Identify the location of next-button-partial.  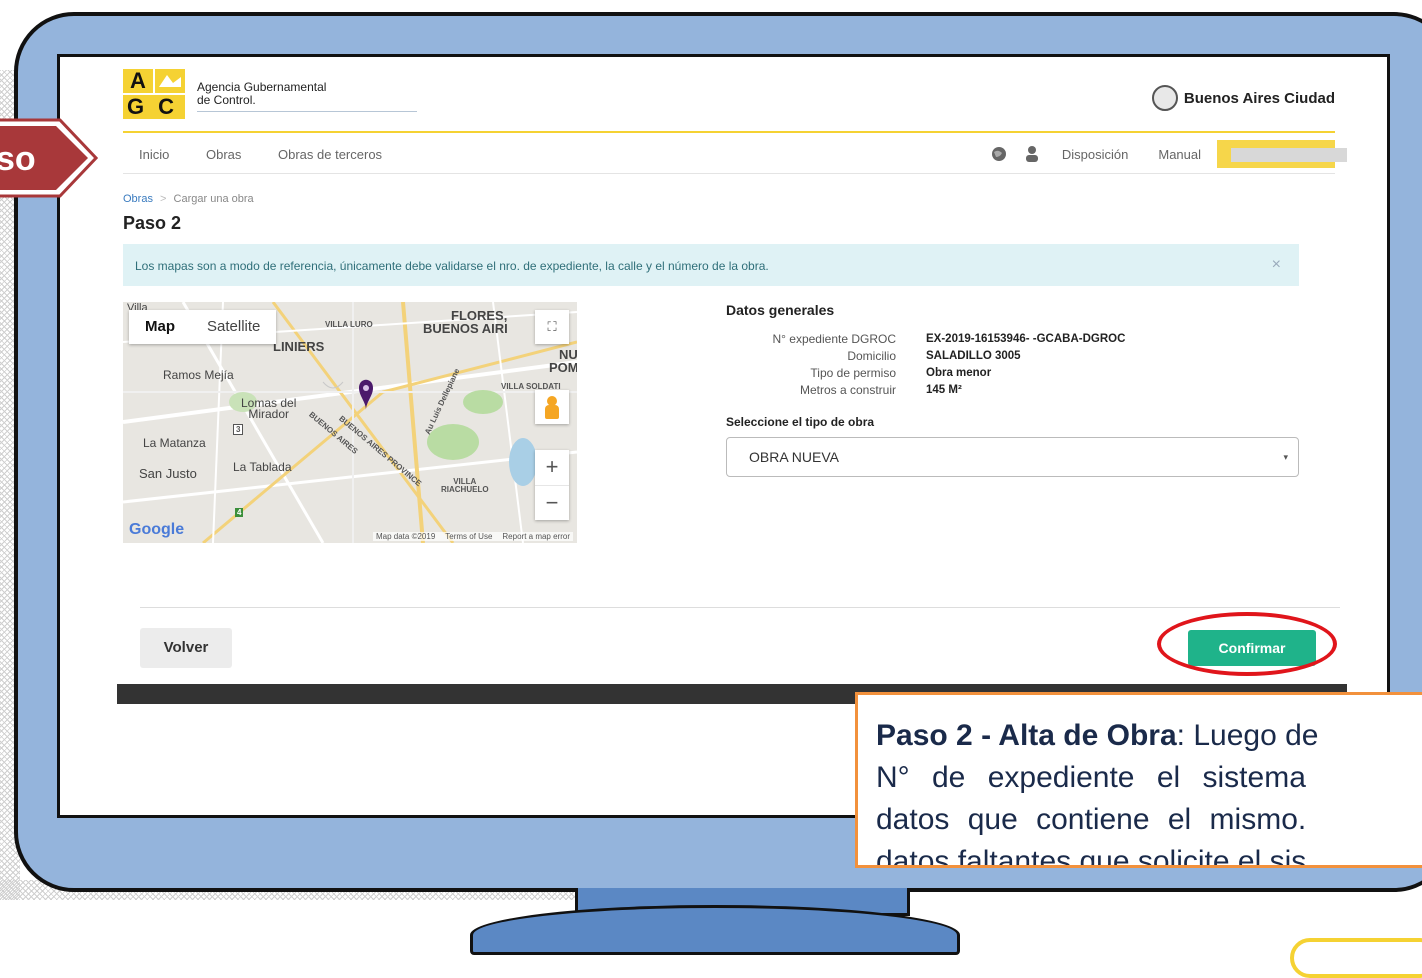
(1356, 958).